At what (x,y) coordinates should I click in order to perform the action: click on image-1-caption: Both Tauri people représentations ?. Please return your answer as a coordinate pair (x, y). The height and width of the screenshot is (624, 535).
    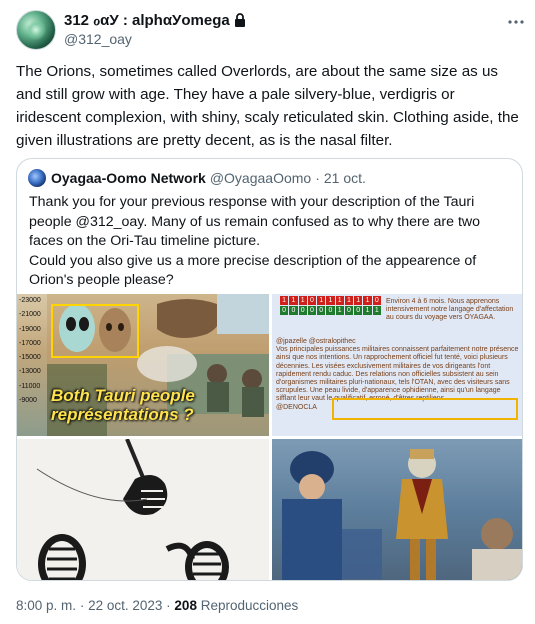
    Looking at the image, I should click on (123, 405).